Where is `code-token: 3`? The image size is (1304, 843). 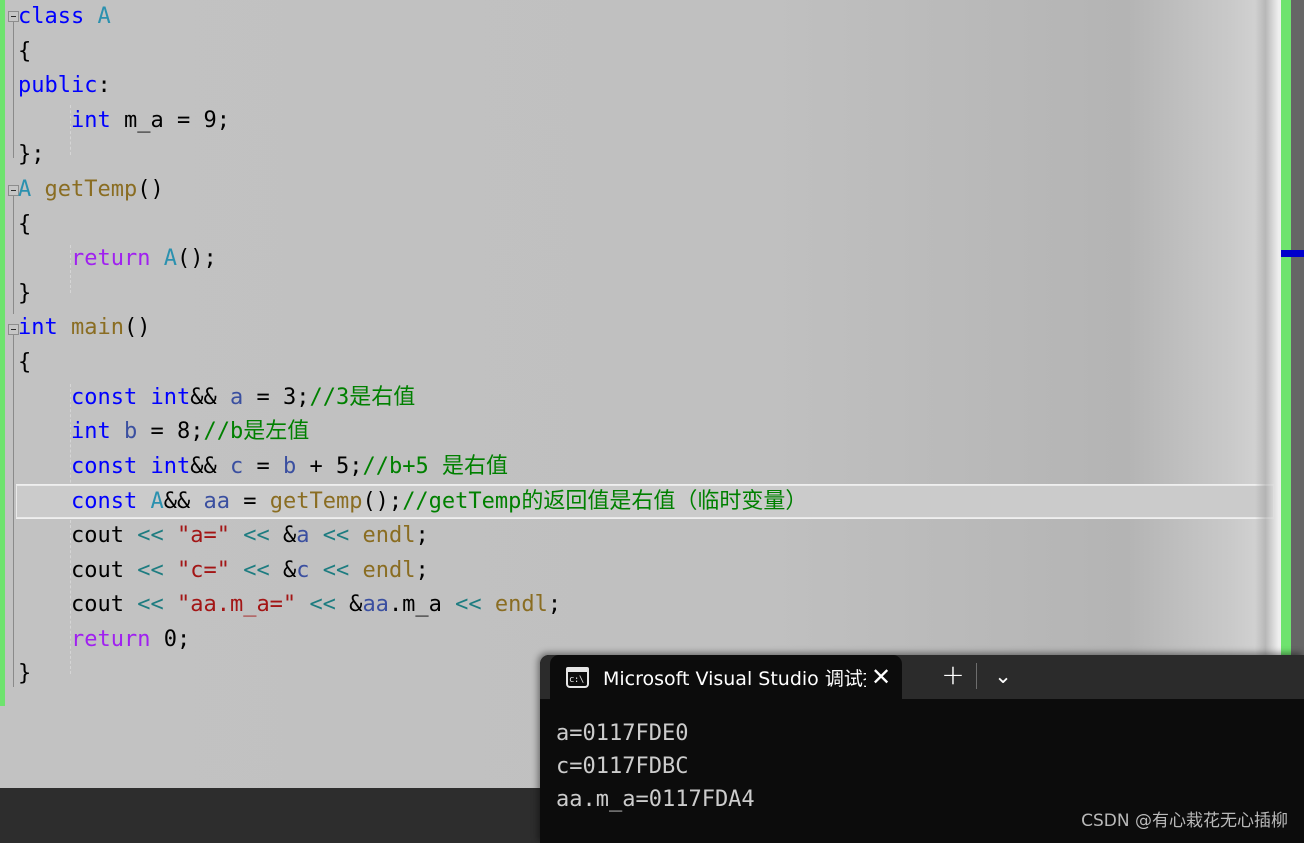
code-token: 3 is located at coordinates (289, 397).